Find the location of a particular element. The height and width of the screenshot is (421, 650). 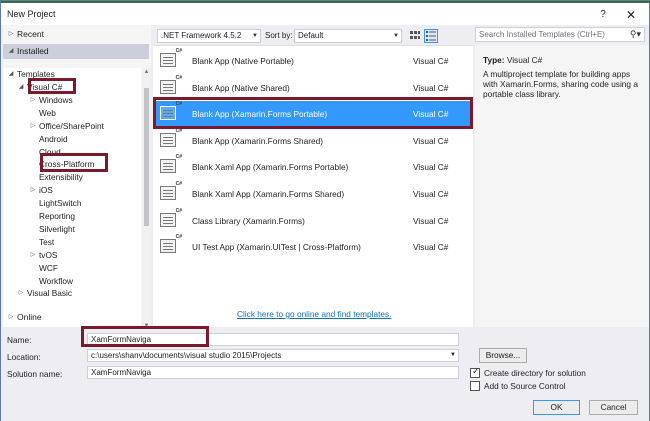

sort-value: Default is located at coordinates (311, 35).